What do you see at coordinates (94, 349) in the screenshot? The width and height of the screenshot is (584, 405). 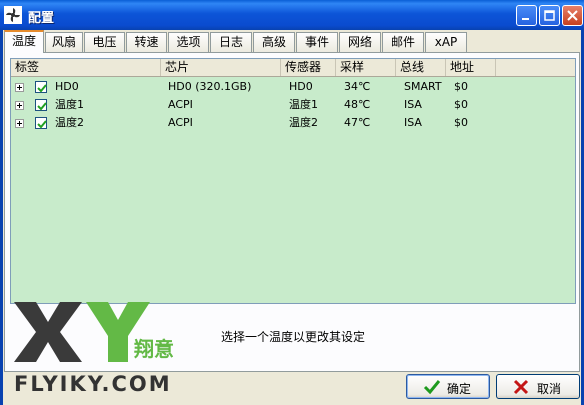 I see `flyiky-logo: 翔意 FLYIKY.COM` at bounding box center [94, 349].